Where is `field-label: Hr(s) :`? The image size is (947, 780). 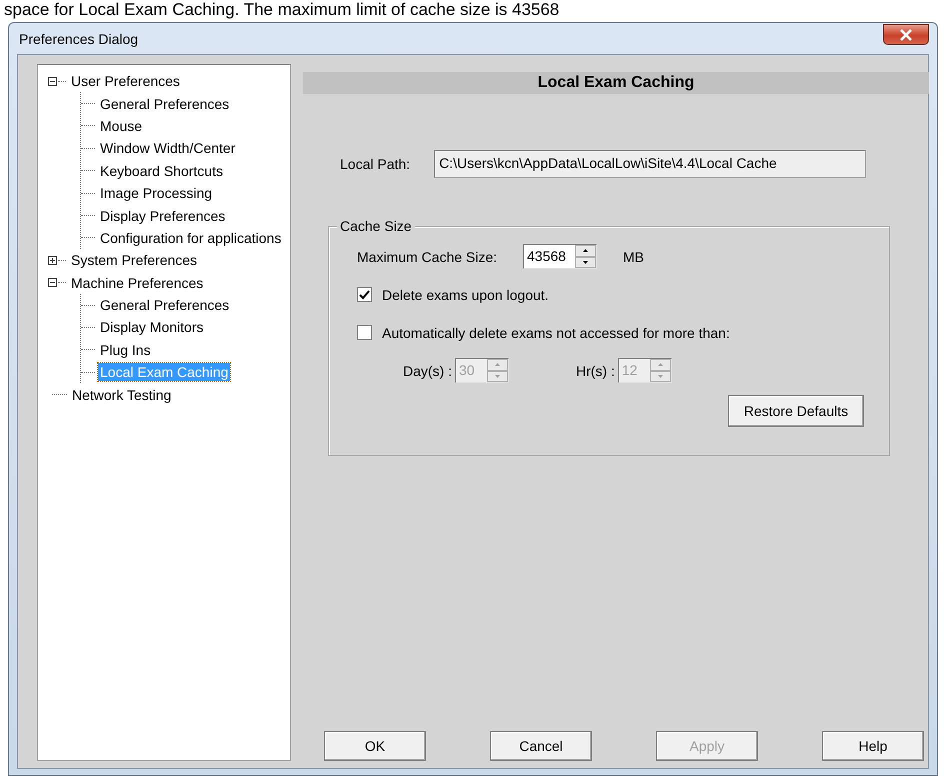 field-label: Hr(s) : is located at coordinates (595, 370).